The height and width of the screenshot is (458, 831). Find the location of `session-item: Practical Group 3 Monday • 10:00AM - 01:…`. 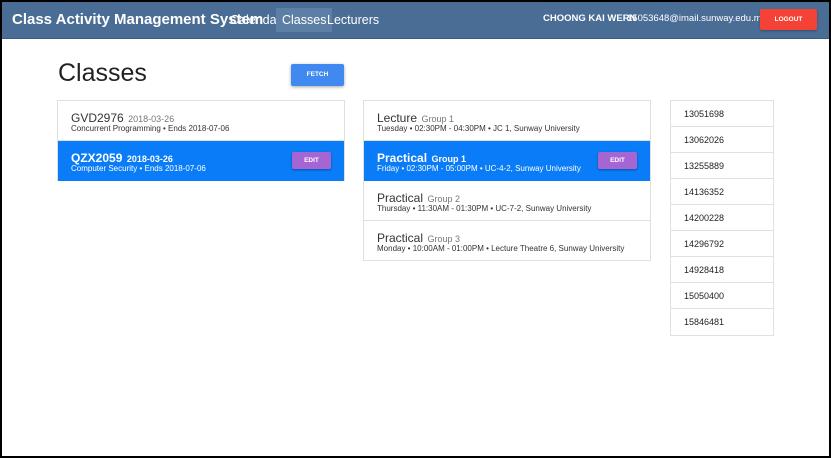

session-item: Practical Group 3 Monday • 10:00AM - 01:… is located at coordinates (507, 241).